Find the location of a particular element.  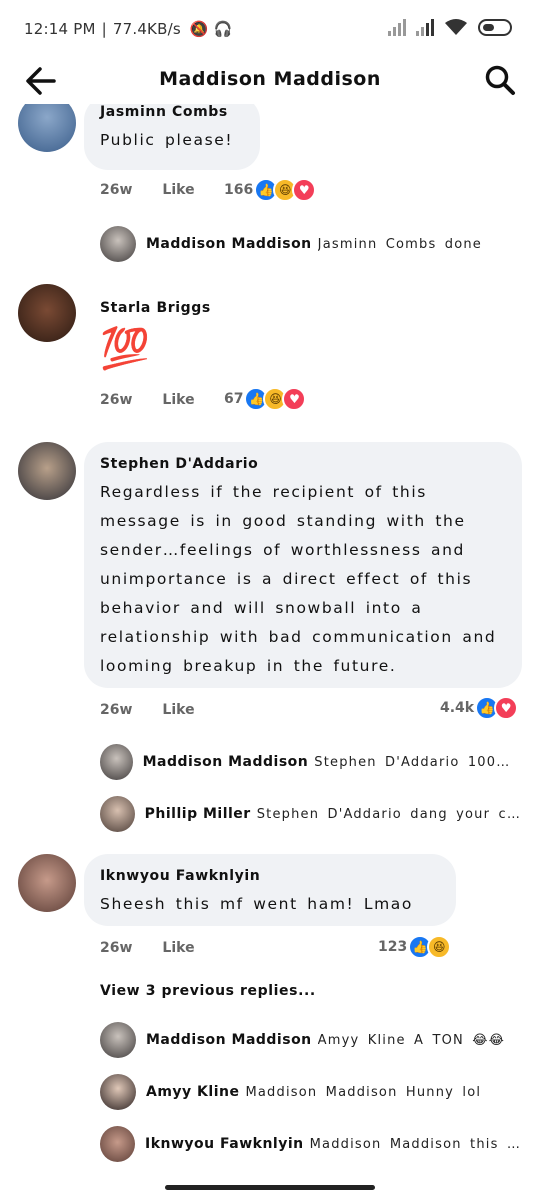

reaction-summary: 123 👍 😆 is located at coordinates (415, 947).